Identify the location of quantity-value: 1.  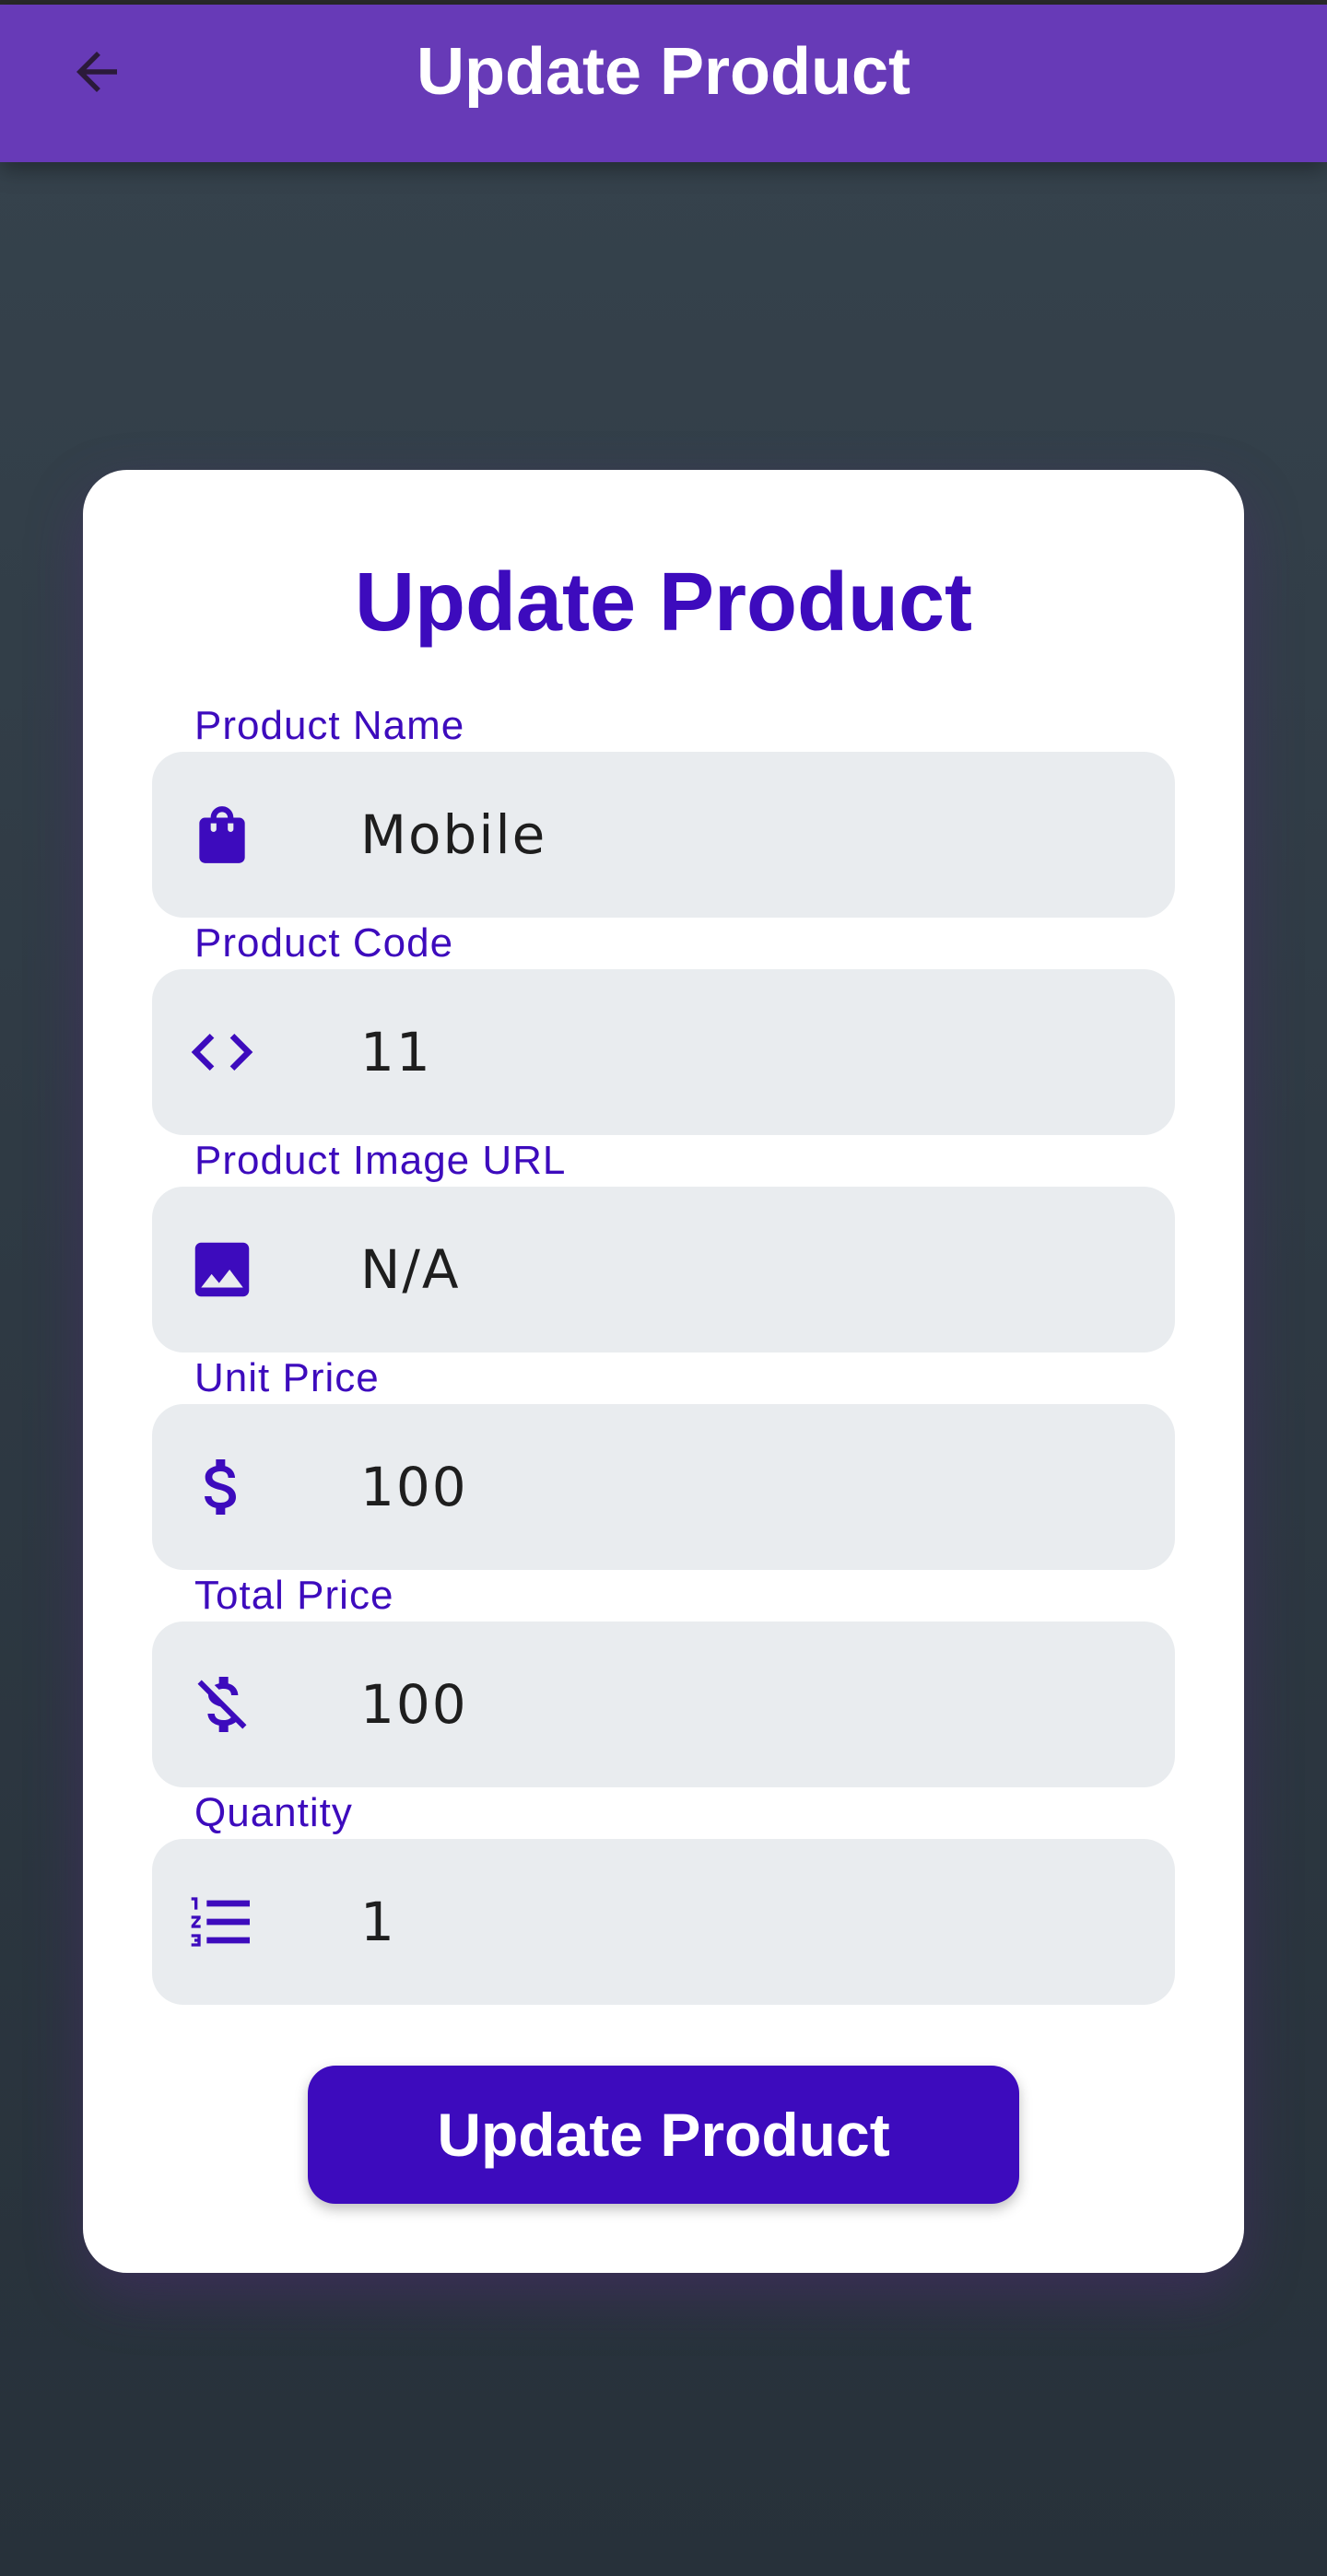
(378, 1922).